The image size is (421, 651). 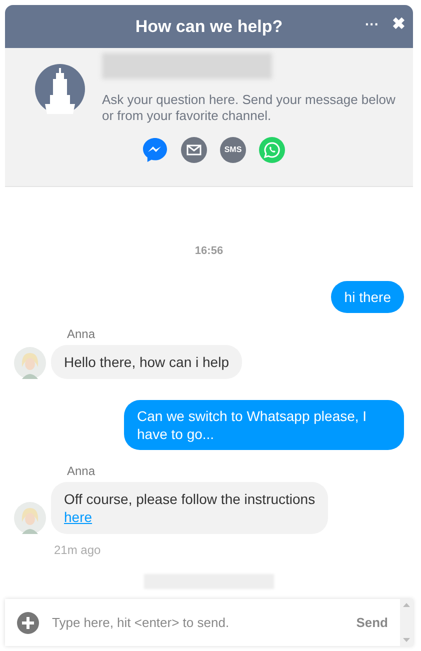 What do you see at coordinates (209, 27) in the screenshot?
I see `header-title: How can we help?` at bounding box center [209, 27].